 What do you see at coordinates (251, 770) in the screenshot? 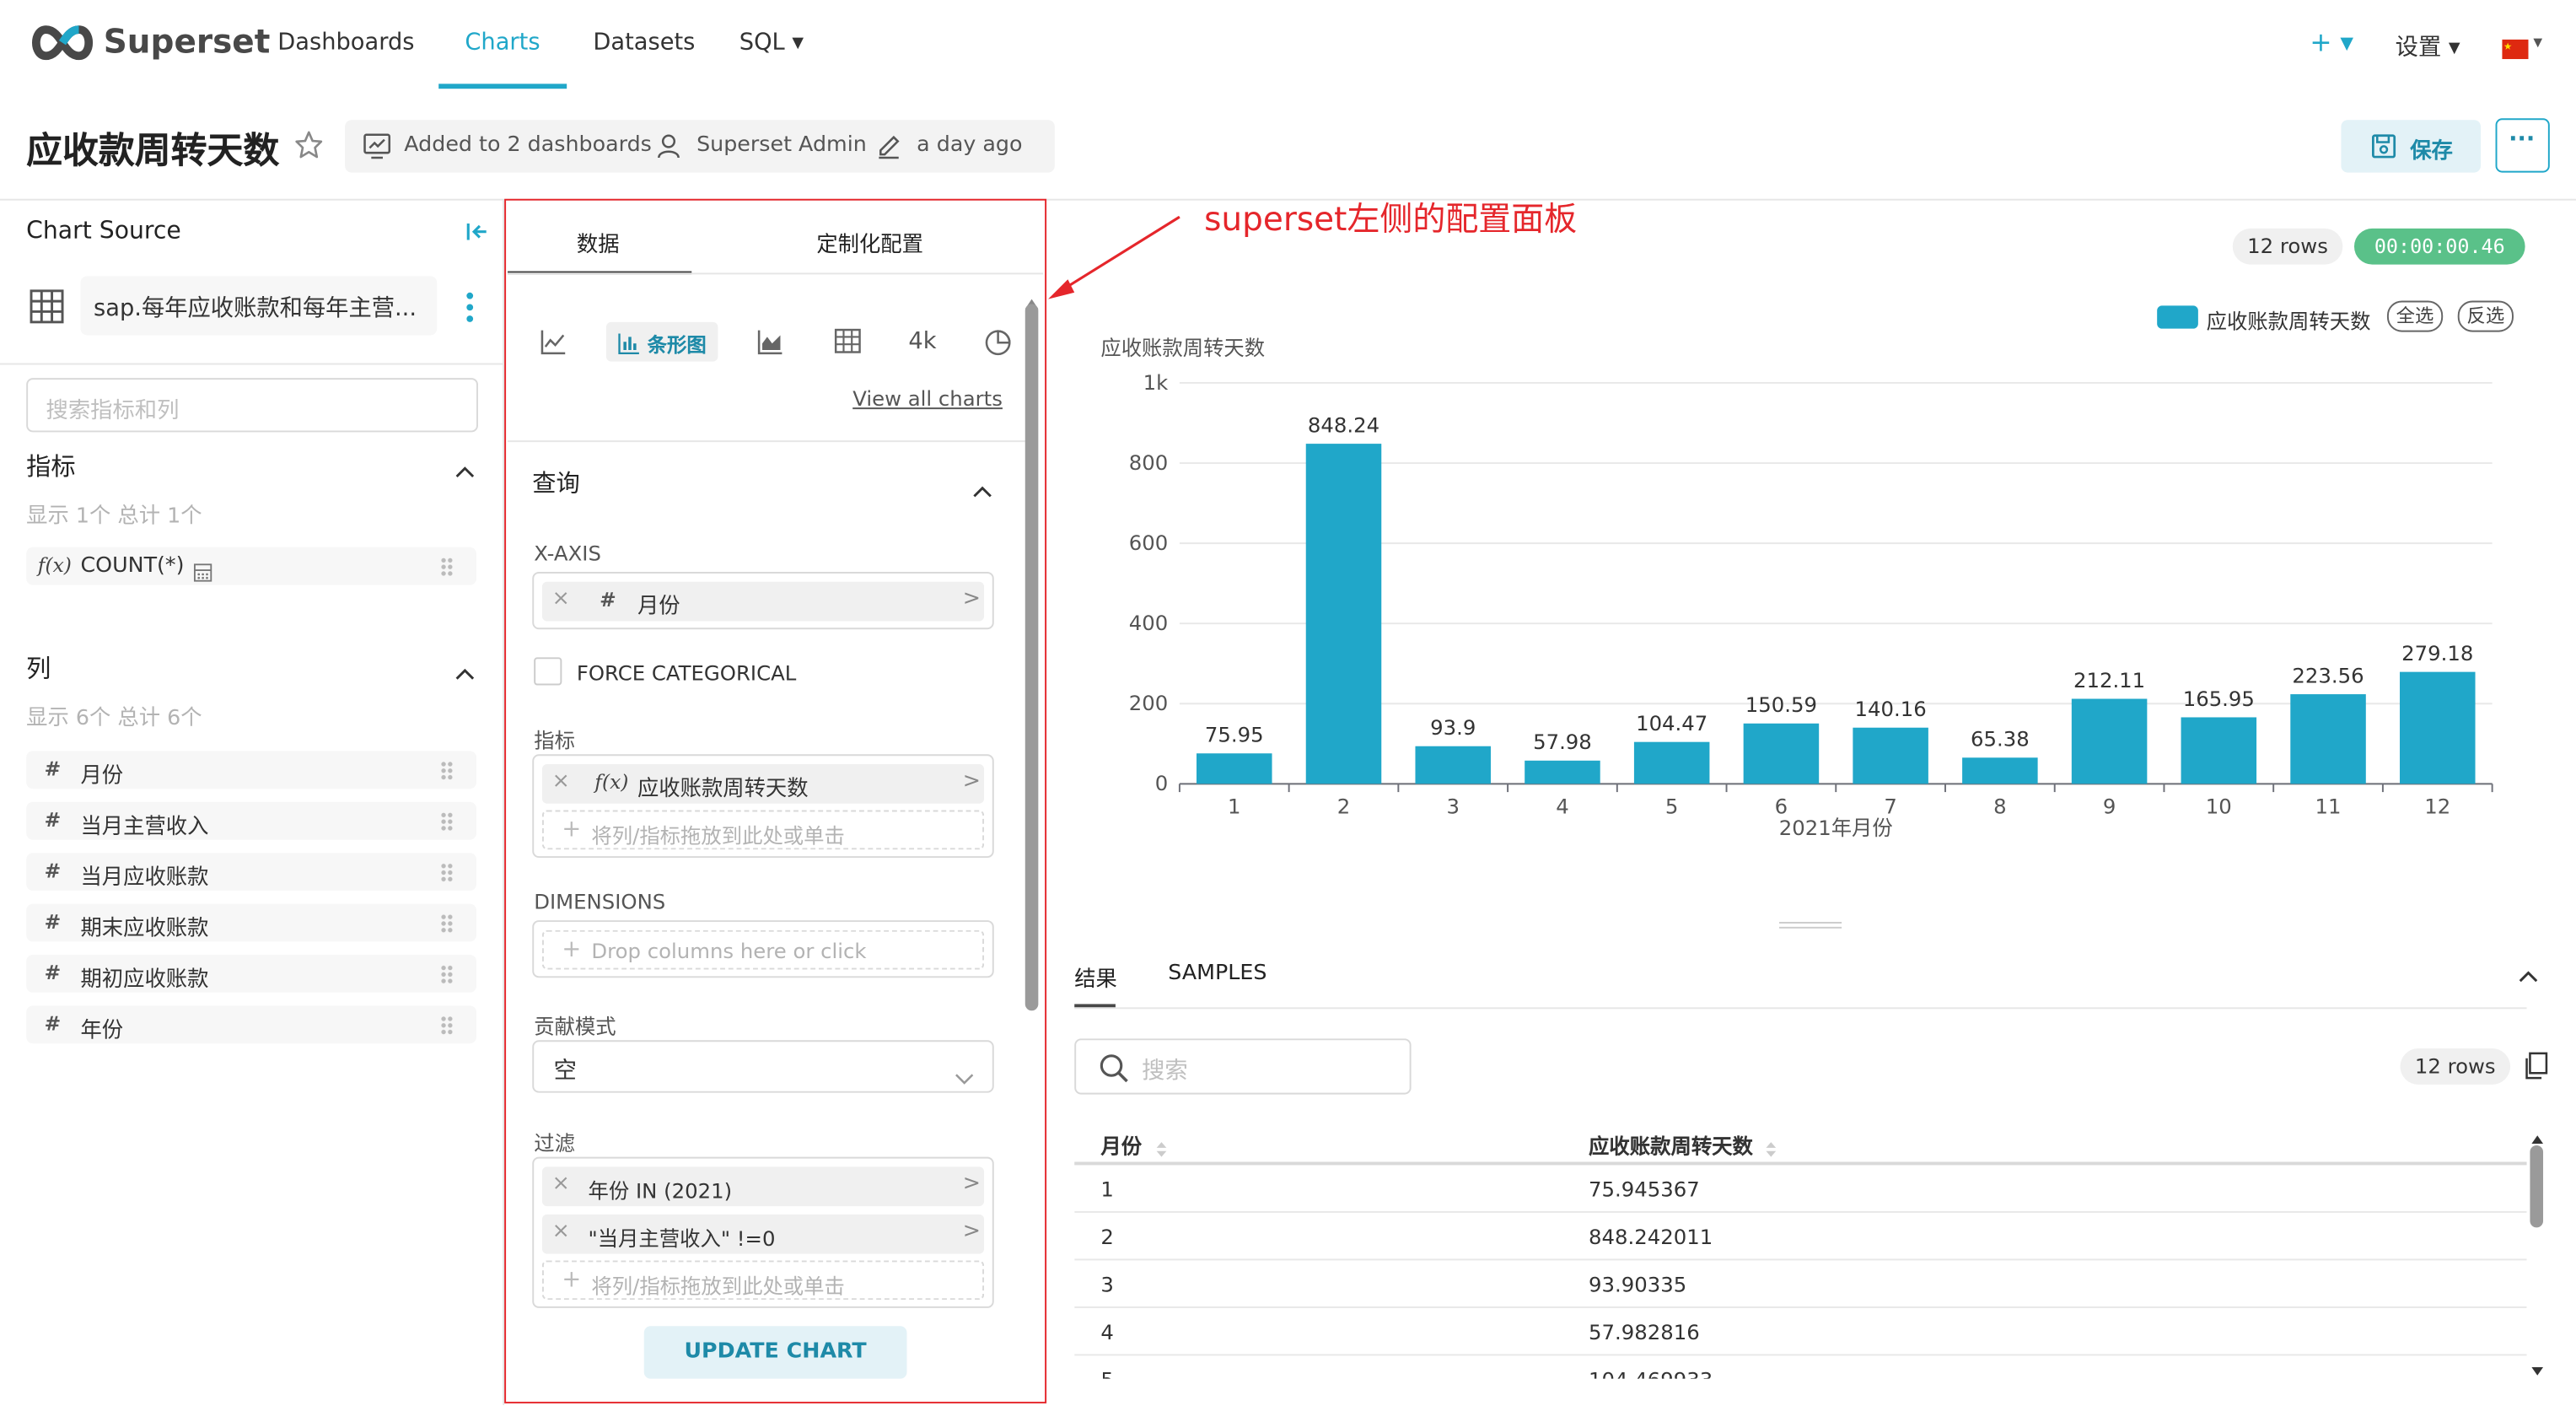
I see `column-item: # 月份` at bounding box center [251, 770].